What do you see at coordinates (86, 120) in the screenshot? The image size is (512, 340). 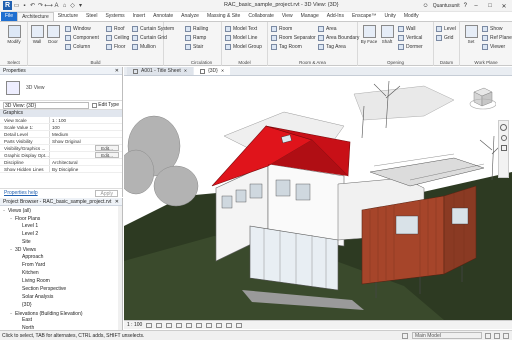 I see `property-value: 1 : 100` at bounding box center [86, 120].